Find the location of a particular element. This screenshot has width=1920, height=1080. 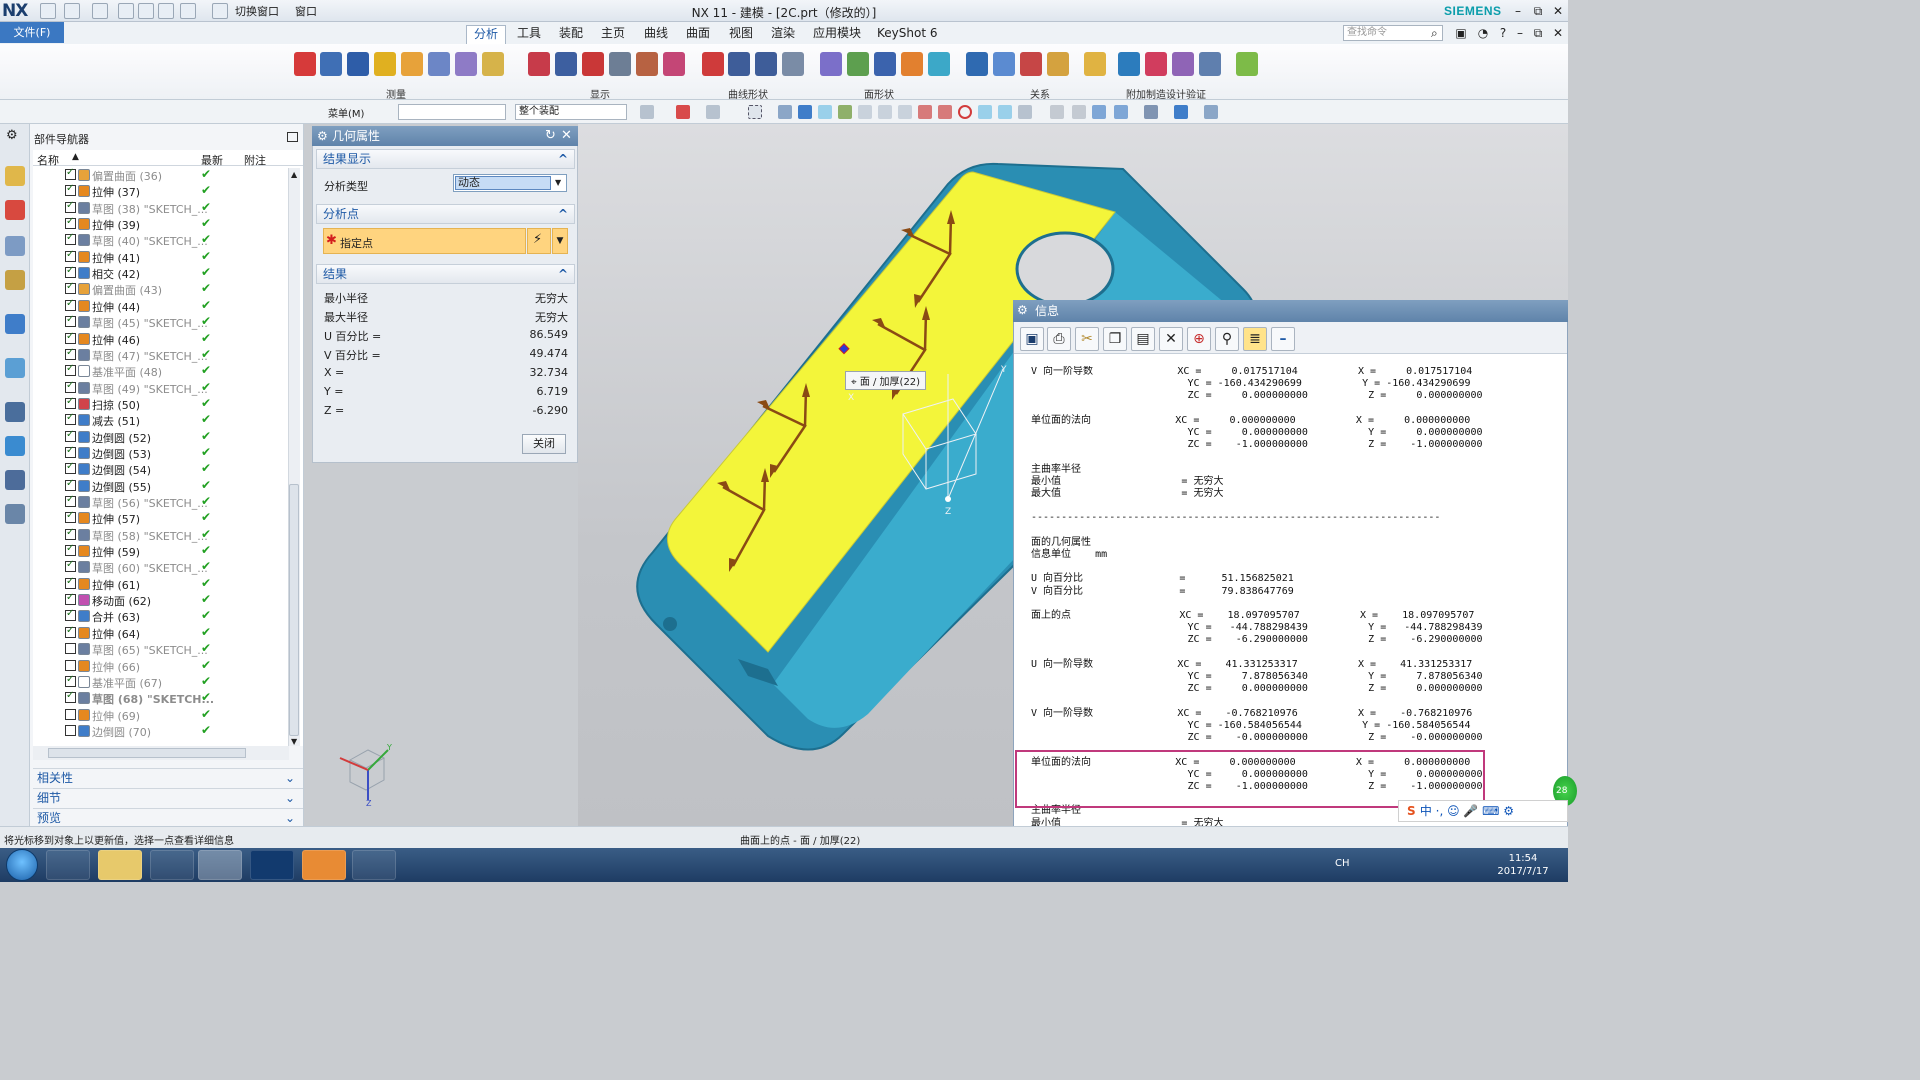

minimize-button: – is located at coordinates (1518, 11).